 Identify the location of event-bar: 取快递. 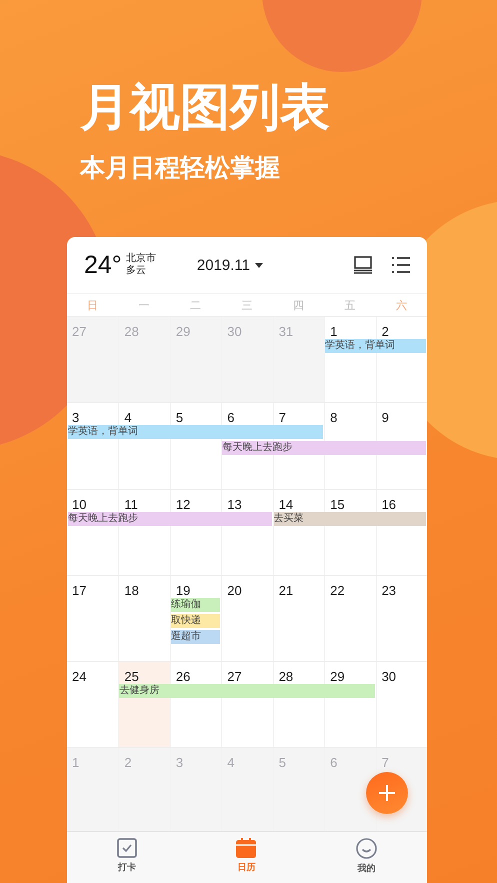
(195, 621).